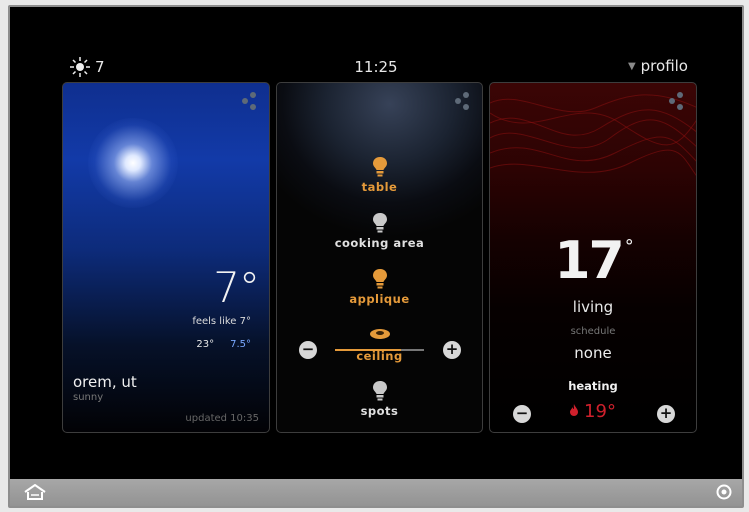 This screenshot has height=512, width=749. Describe the element at coordinates (105, 382) in the screenshot. I see `city-name: orem, ut` at that location.